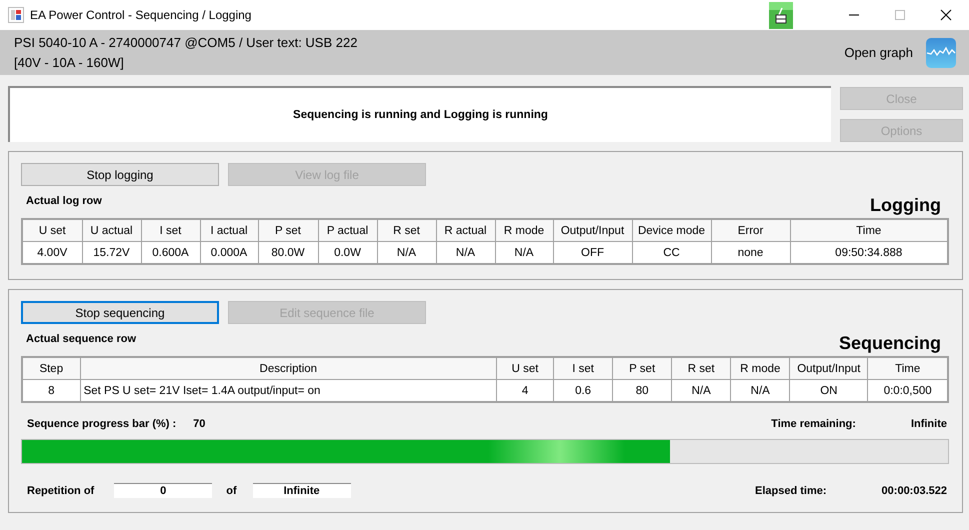 This screenshot has height=530, width=969. What do you see at coordinates (781, 15) in the screenshot?
I see `pen-icon` at bounding box center [781, 15].